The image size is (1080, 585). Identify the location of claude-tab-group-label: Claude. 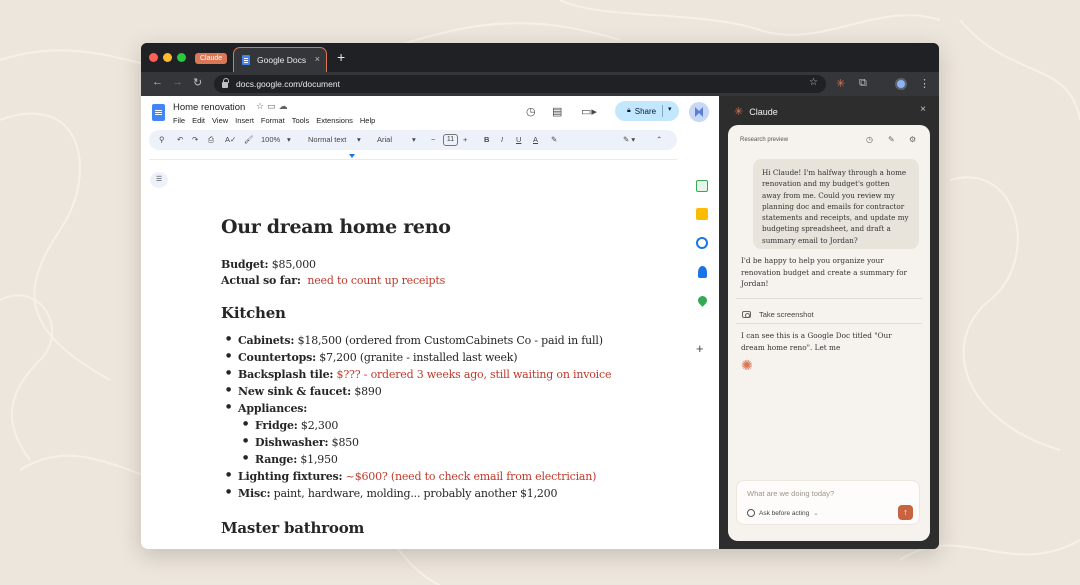
(211, 58).